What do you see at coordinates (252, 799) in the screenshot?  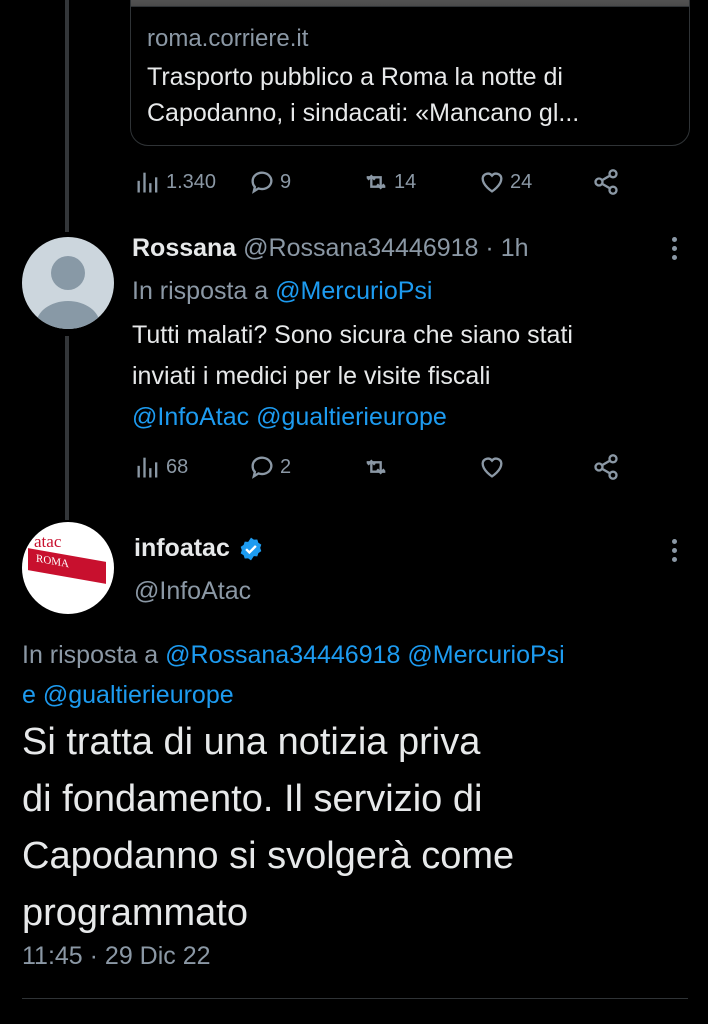 I see `tweet-text-line: di fondamento. Il servizio di` at bounding box center [252, 799].